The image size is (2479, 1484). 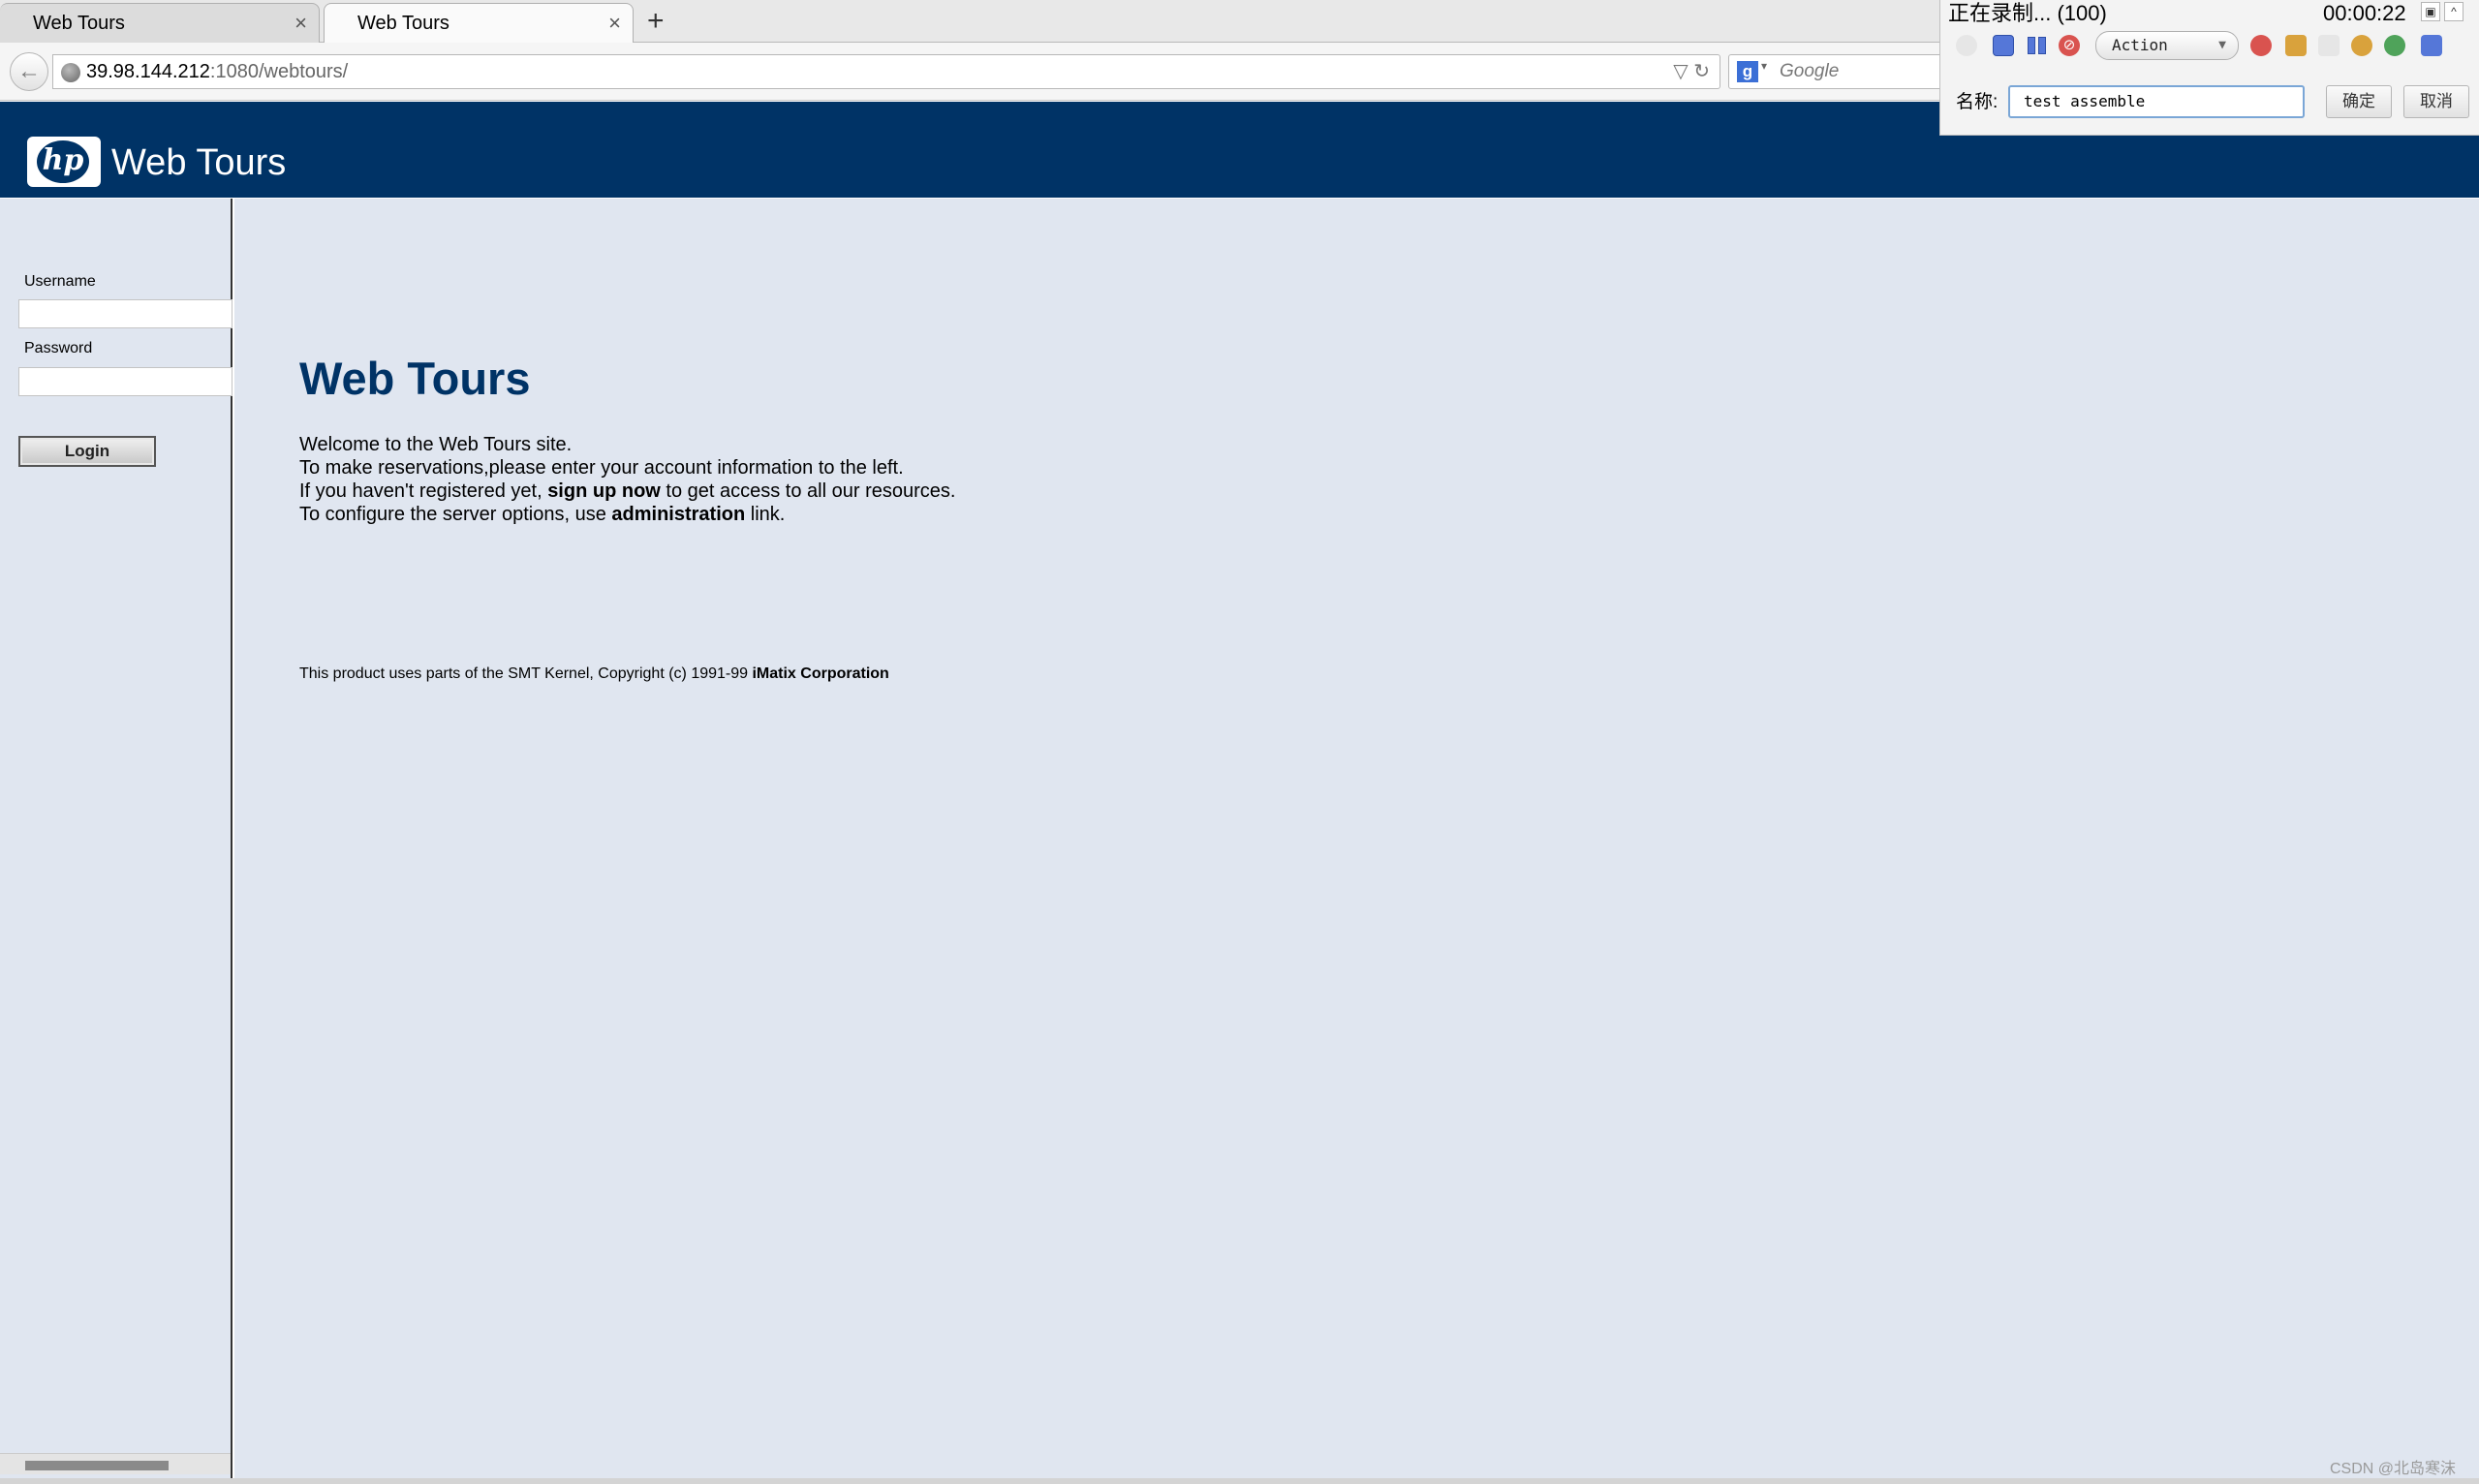 What do you see at coordinates (604, 491) in the screenshot?
I see `sign-up-link: sign up now` at bounding box center [604, 491].